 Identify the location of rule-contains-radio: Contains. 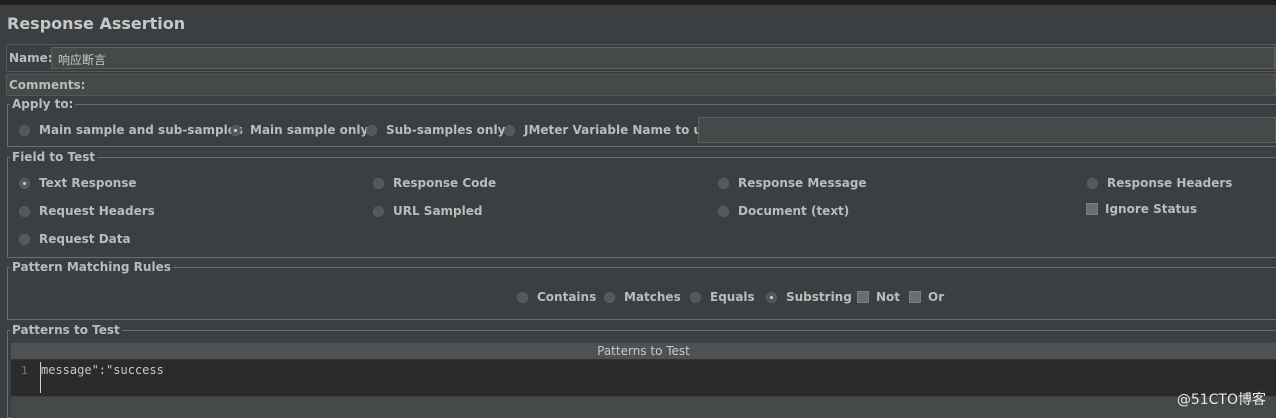
(556, 297).